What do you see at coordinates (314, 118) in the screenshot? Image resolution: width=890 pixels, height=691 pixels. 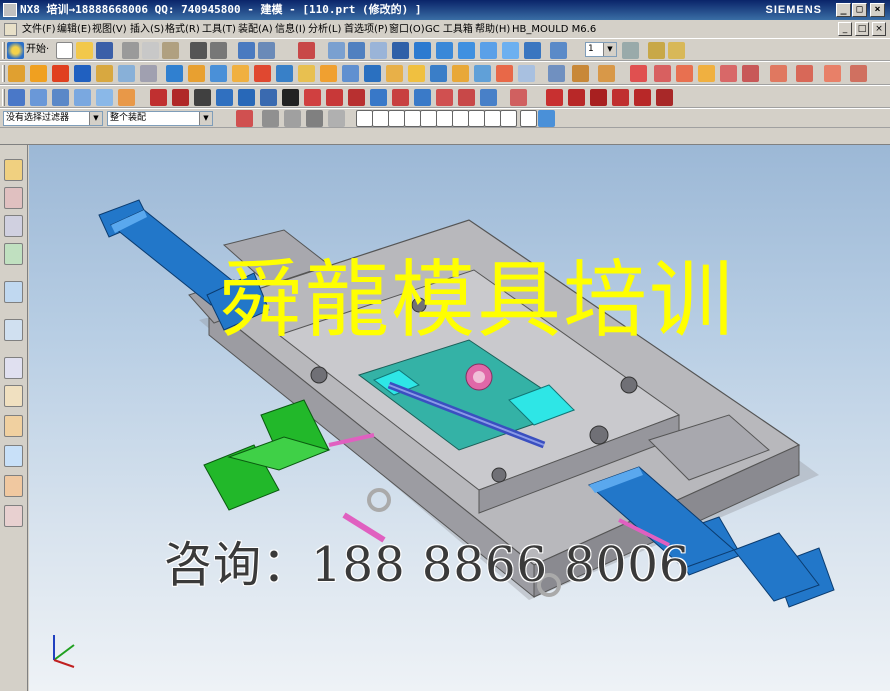 I see `select-lasso-icon` at bounding box center [314, 118].